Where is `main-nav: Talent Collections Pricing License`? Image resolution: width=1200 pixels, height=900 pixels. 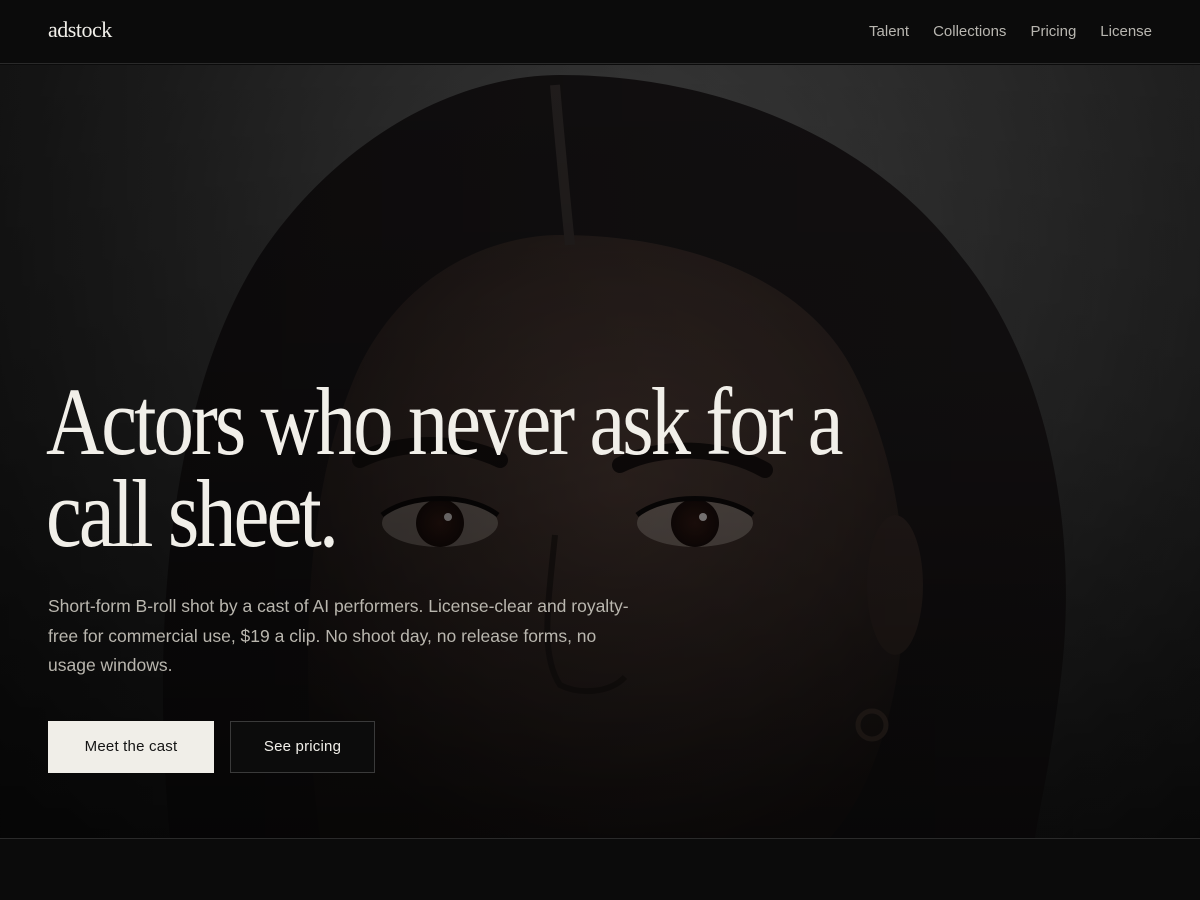 main-nav: Talent Collections Pricing License is located at coordinates (1010, 32).